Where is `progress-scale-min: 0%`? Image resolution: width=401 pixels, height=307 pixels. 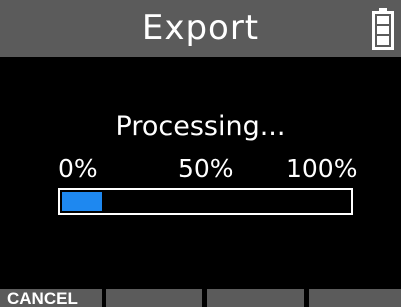 progress-scale-min: 0% is located at coordinates (78, 168).